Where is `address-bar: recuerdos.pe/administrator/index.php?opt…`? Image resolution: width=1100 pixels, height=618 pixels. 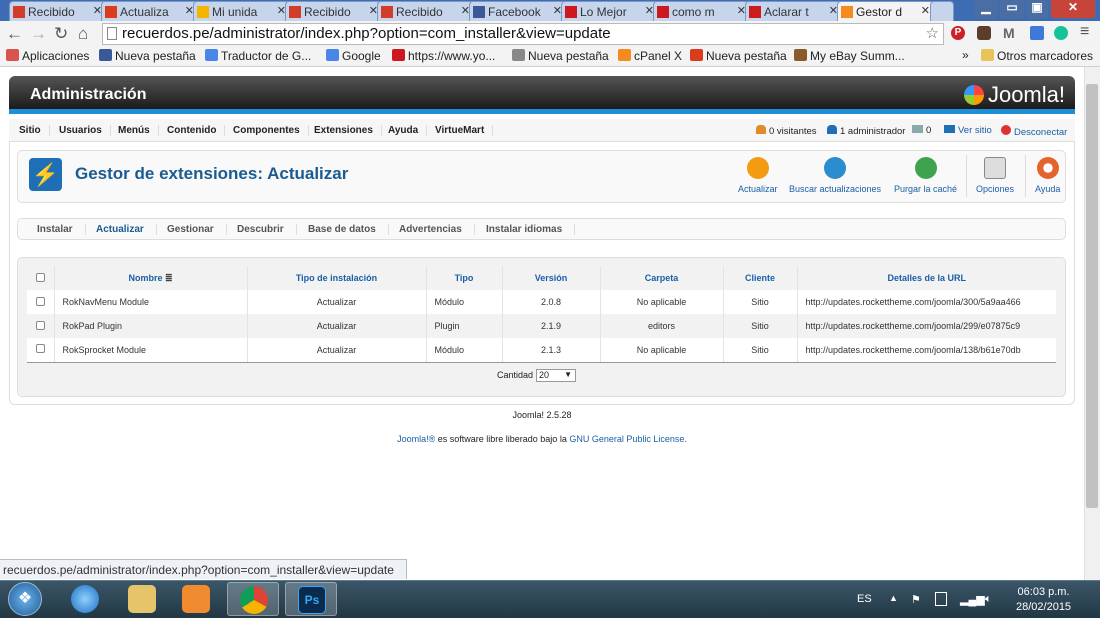 address-bar: recuerdos.pe/administrator/index.php?opt… is located at coordinates (523, 34).